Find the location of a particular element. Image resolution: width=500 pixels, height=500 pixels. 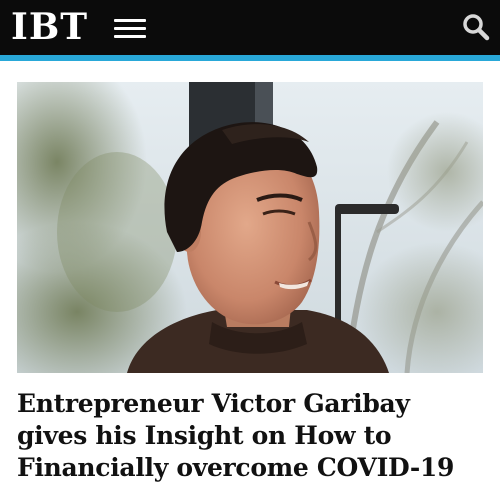

hamburger-menu-icon is located at coordinates (131, 28).